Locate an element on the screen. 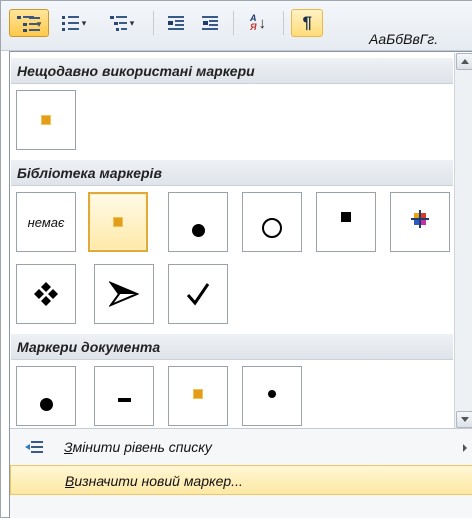 Image resolution: width=472 pixels, height=518 pixels. bullets-icon is located at coordinates (28, 23).